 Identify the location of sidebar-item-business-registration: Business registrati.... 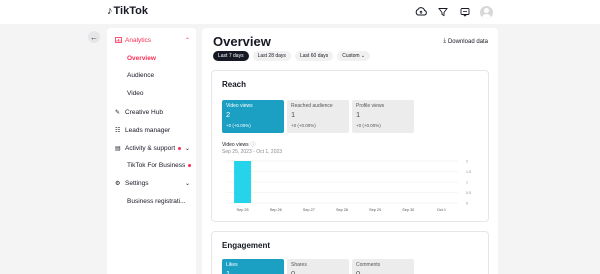
(151, 201).